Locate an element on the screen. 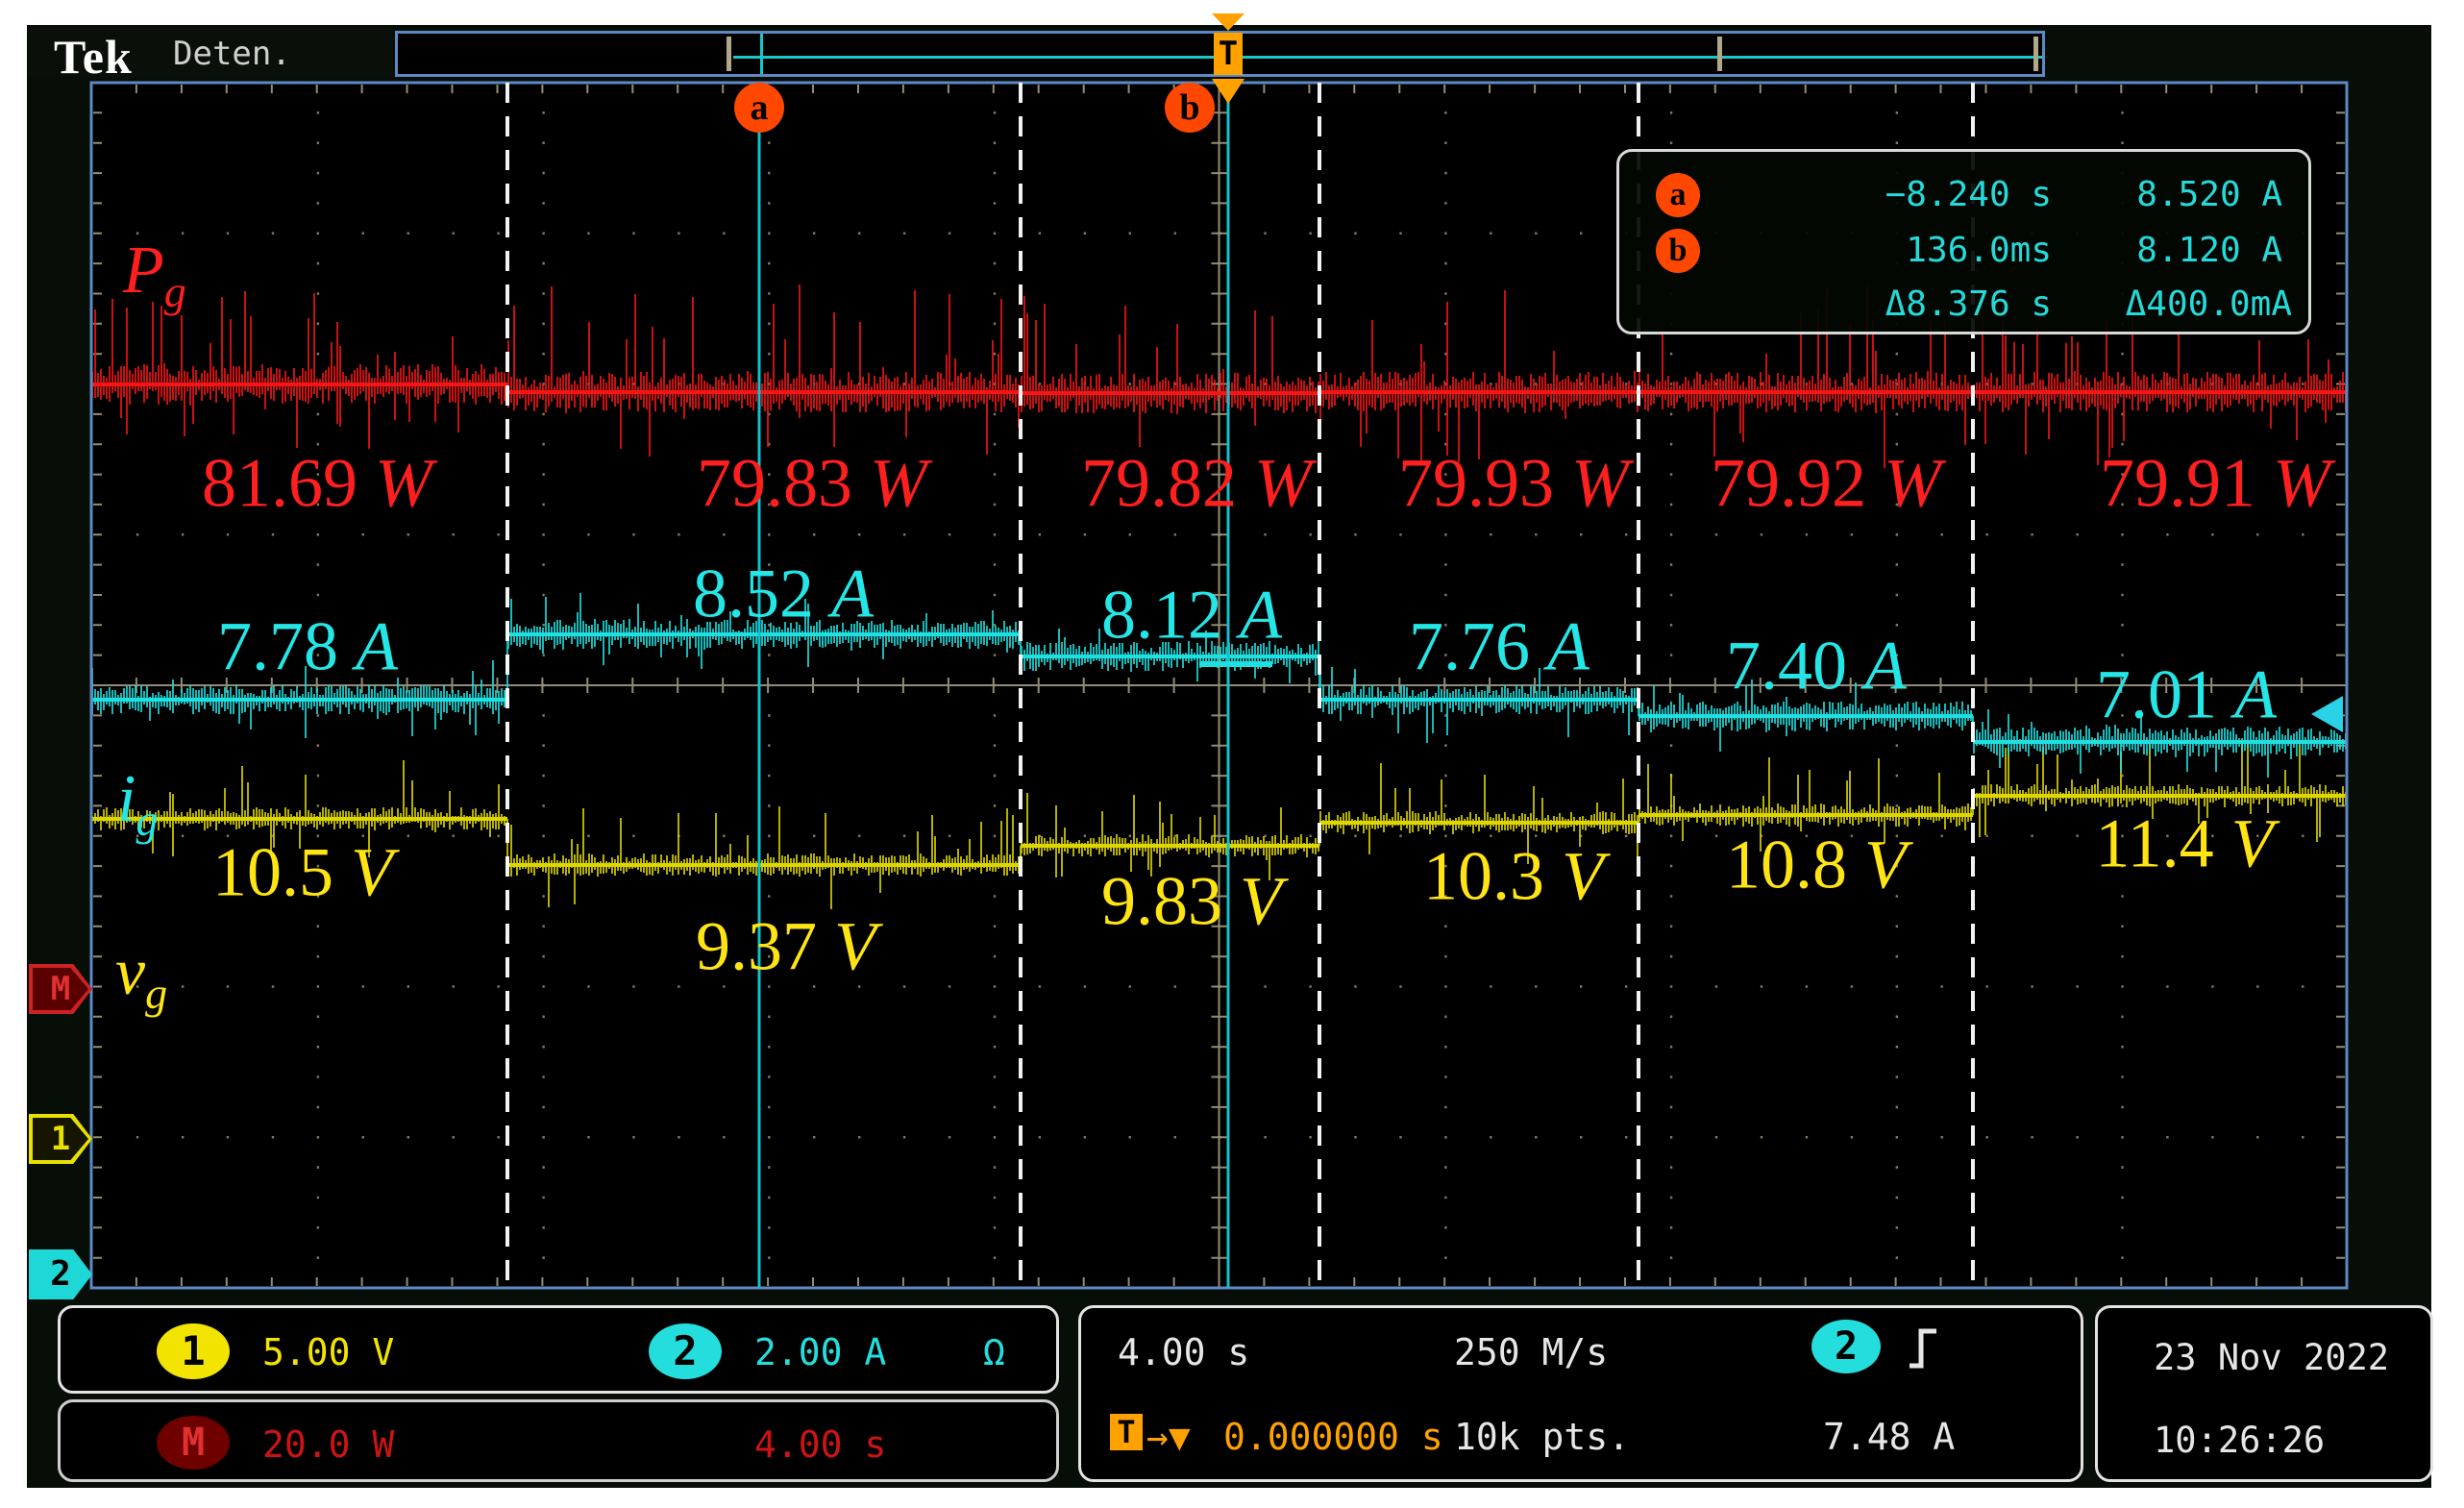 The width and height of the screenshot is (2464, 1508). math-scale: 20.0 W is located at coordinates (328, 1445).